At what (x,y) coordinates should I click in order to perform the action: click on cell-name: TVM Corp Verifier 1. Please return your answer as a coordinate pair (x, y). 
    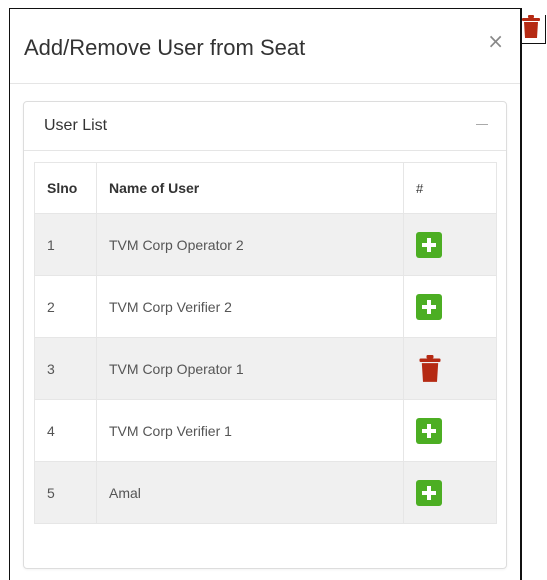
    Looking at the image, I should click on (250, 430).